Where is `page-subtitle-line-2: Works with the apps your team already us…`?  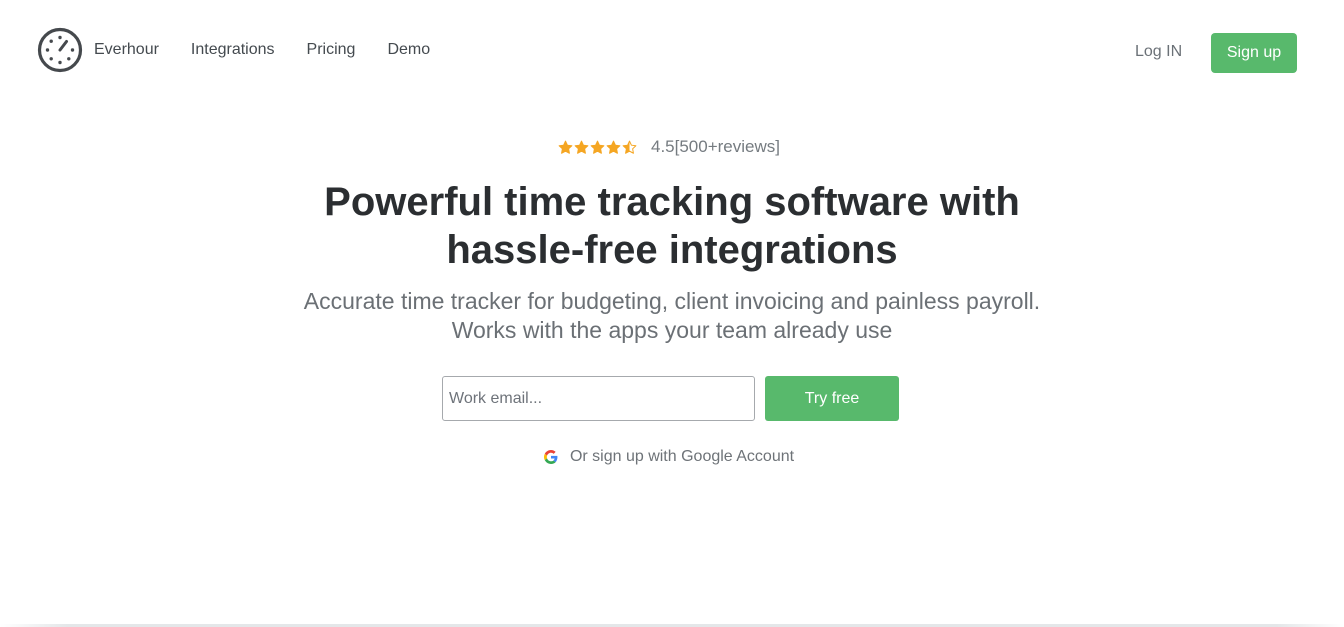 page-subtitle-line-2: Works with the apps your team already us… is located at coordinates (672, 330).